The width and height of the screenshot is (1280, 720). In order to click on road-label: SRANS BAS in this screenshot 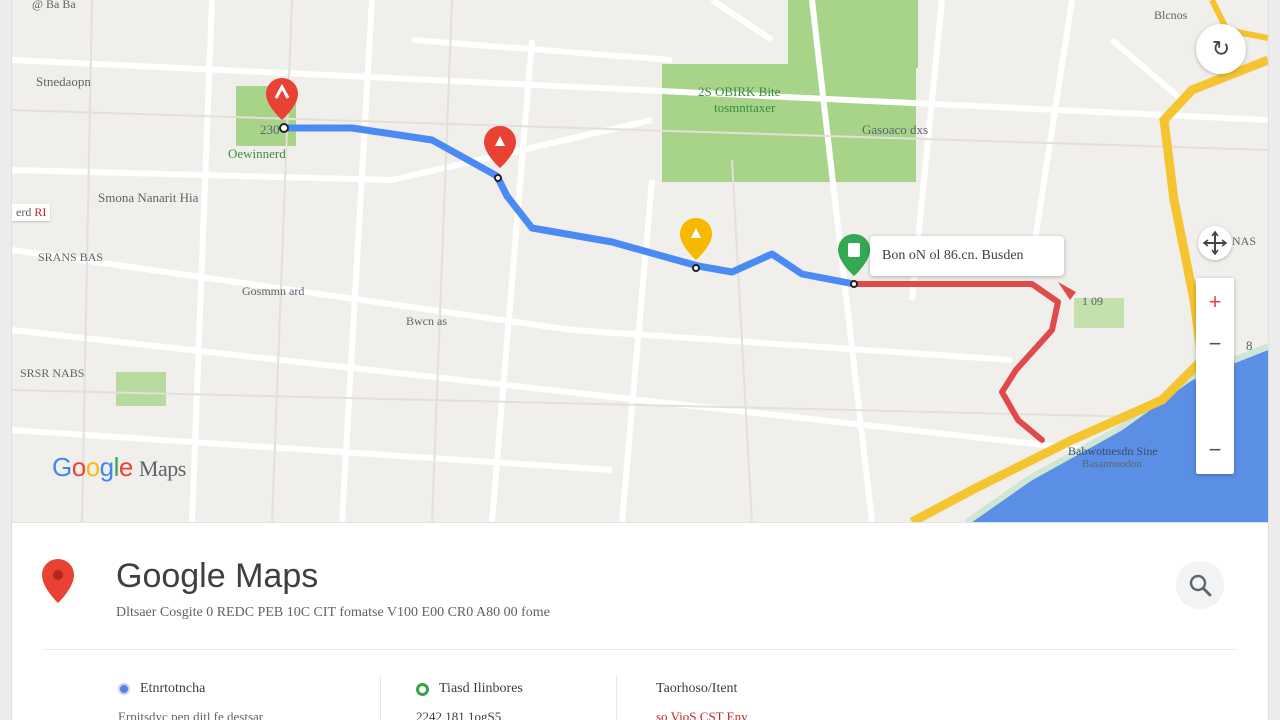, I will do `click(71, 257)`.